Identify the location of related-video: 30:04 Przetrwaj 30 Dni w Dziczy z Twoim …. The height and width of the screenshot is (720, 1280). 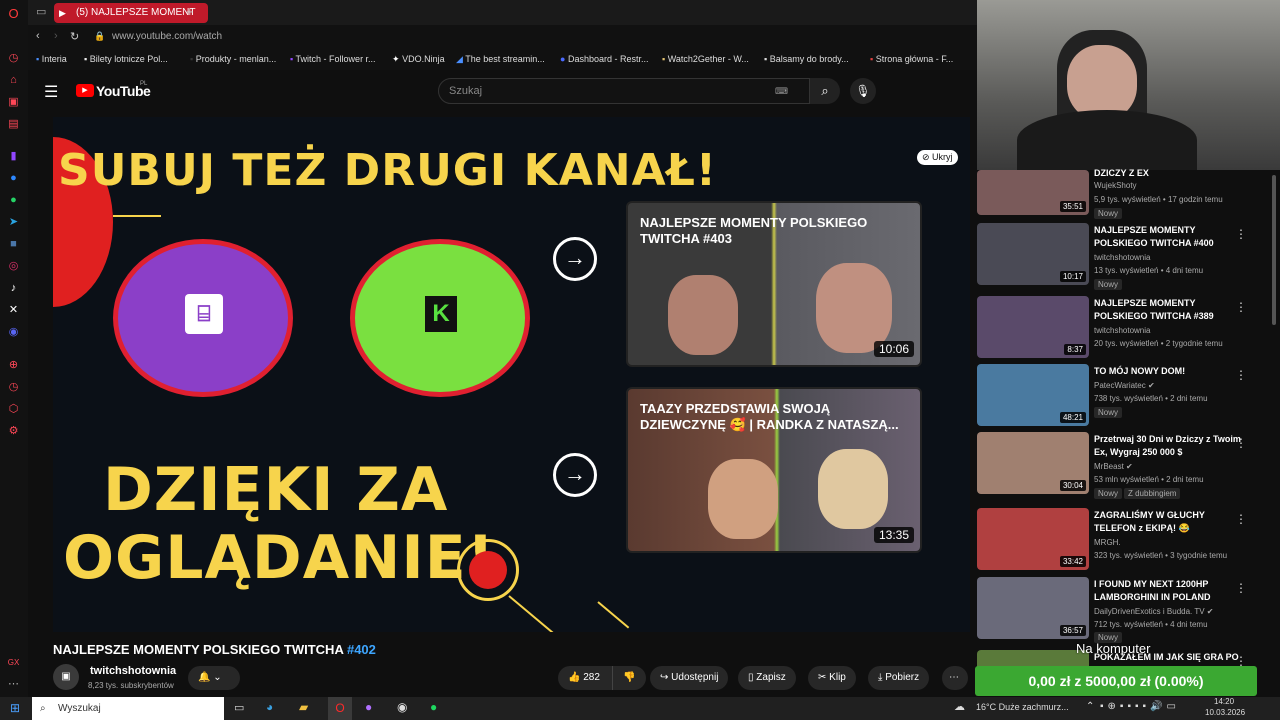
(1122, 465).